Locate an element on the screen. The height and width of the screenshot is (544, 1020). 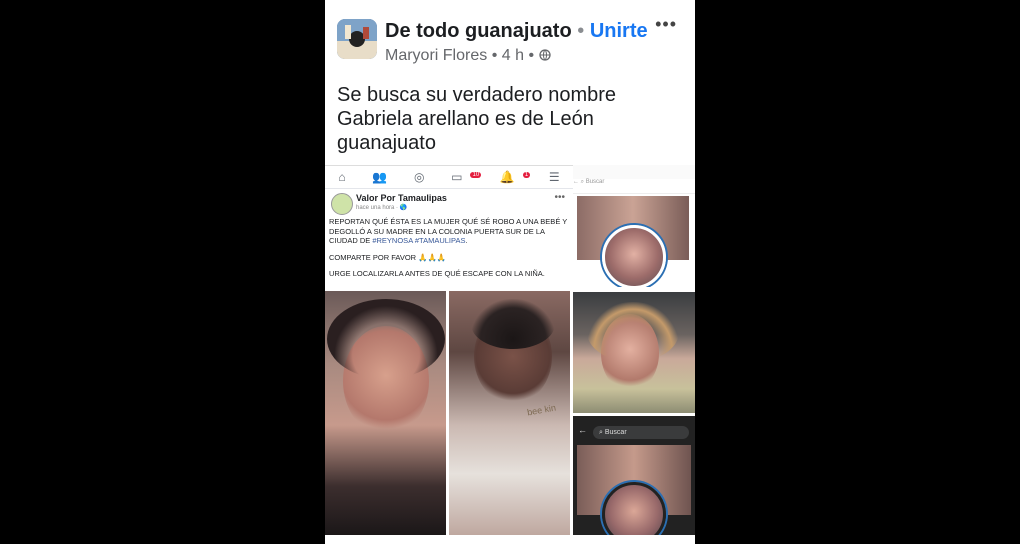
post-text-line: Gabriela arellano es de León is located at coordinates (465, 119).